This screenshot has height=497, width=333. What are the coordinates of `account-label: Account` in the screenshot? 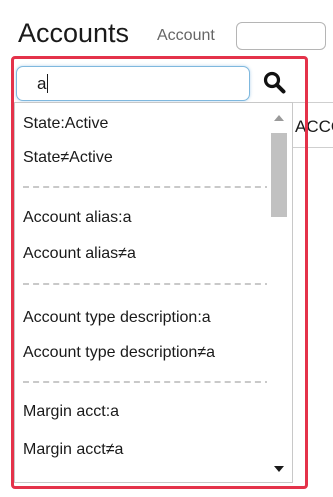 It's located at (186, 35).